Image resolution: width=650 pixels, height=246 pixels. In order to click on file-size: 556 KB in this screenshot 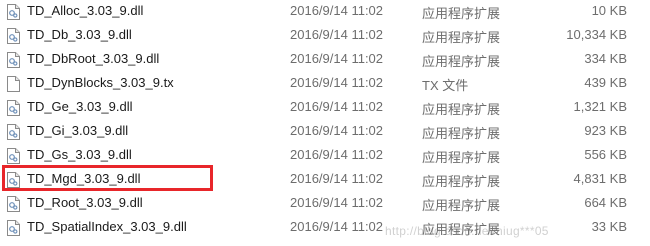, I will do `click(605, 154)`.